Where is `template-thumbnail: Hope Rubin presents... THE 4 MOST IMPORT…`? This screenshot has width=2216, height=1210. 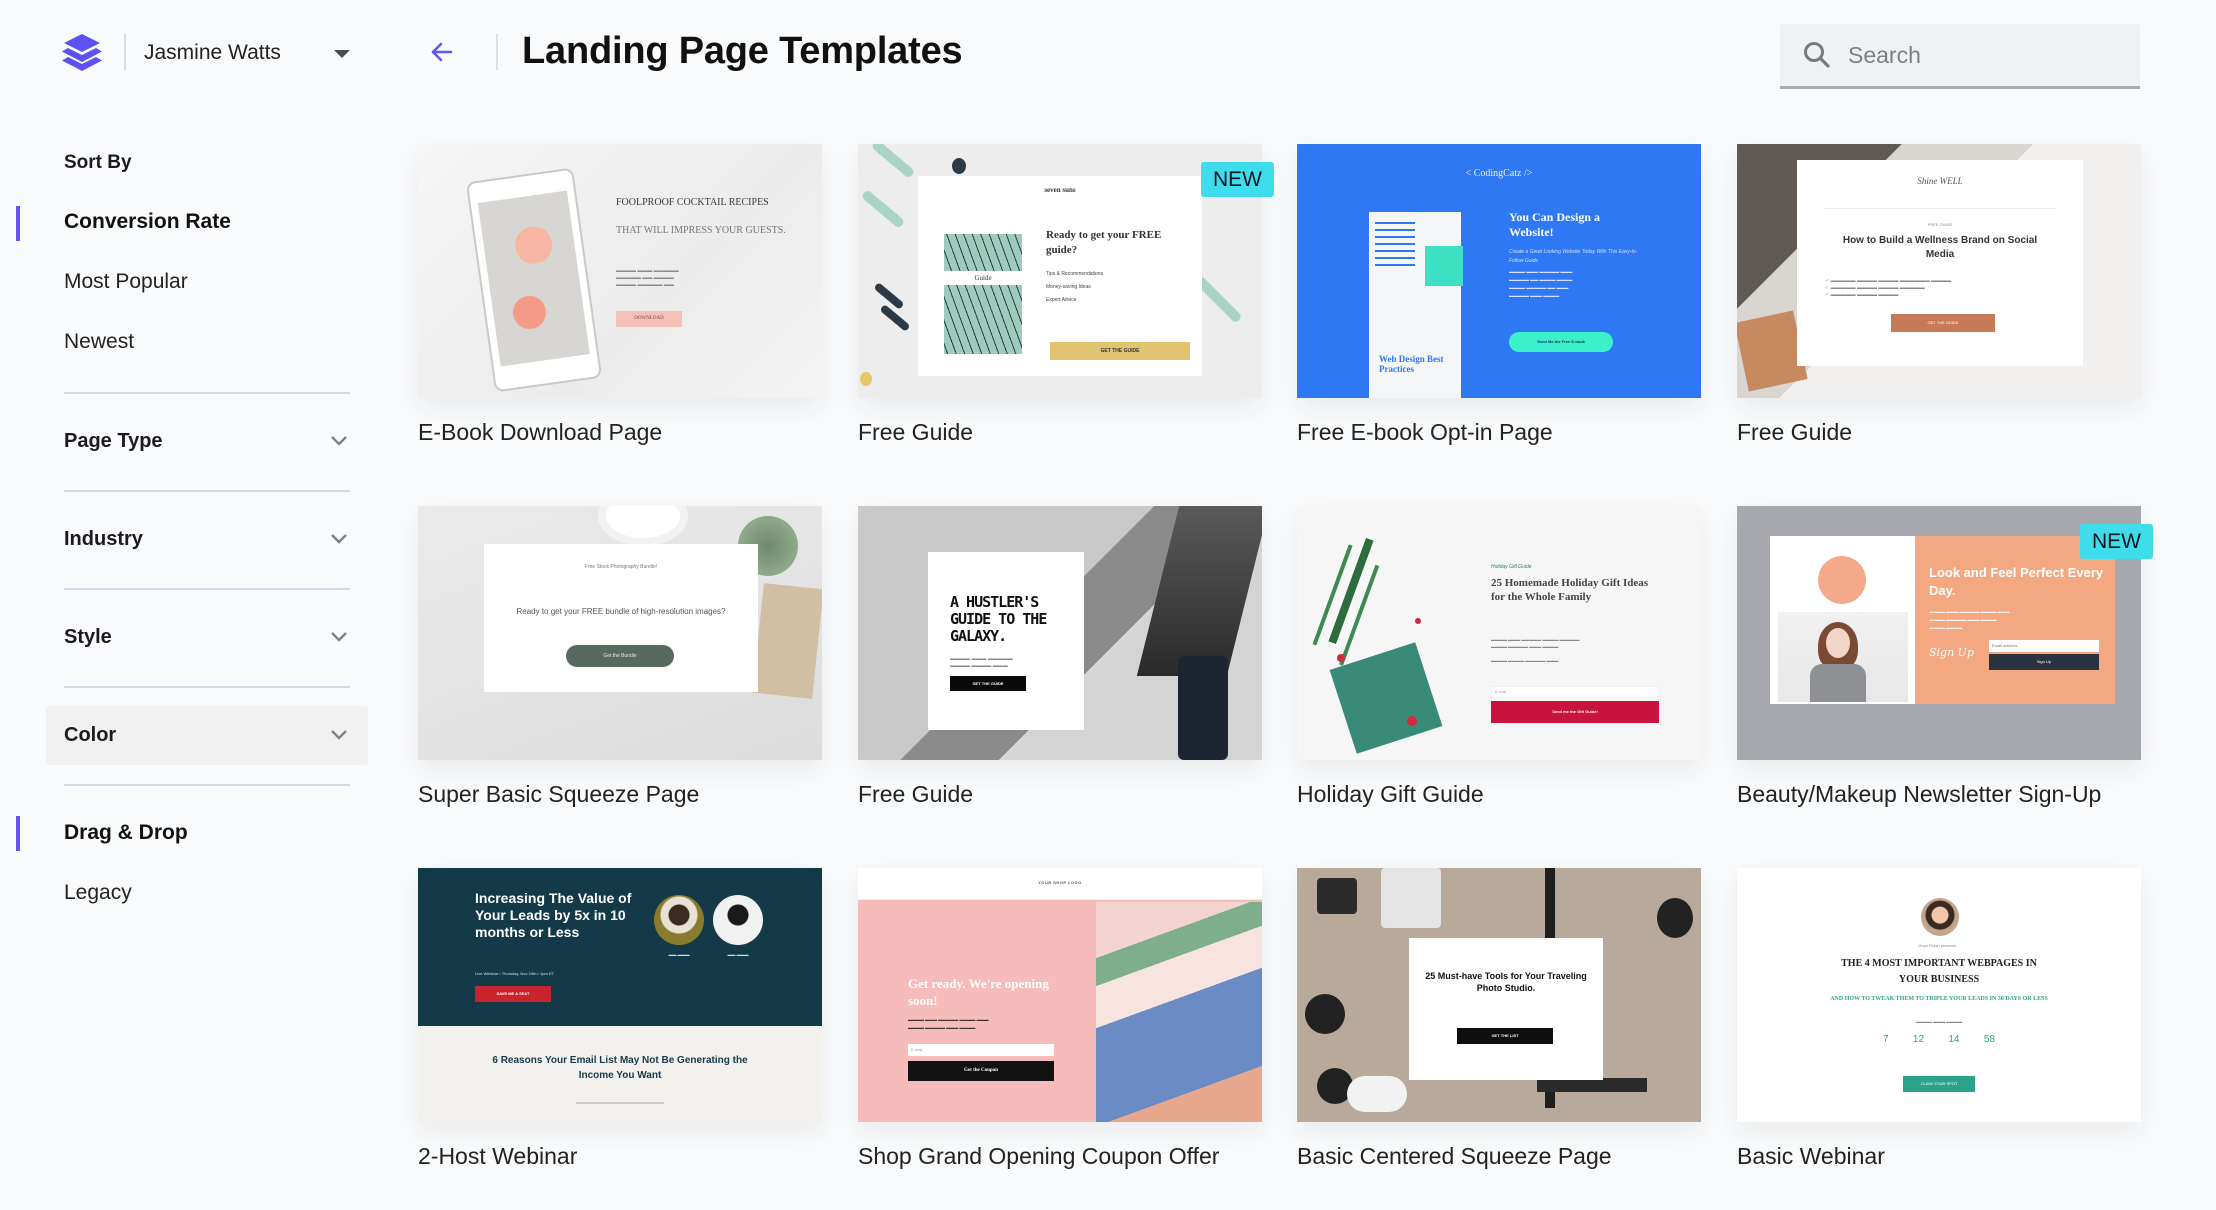 template-thumbnail: Hope Rubin presents... THE 4 MOST IMPORT… is located at coordinates (1939, 995).